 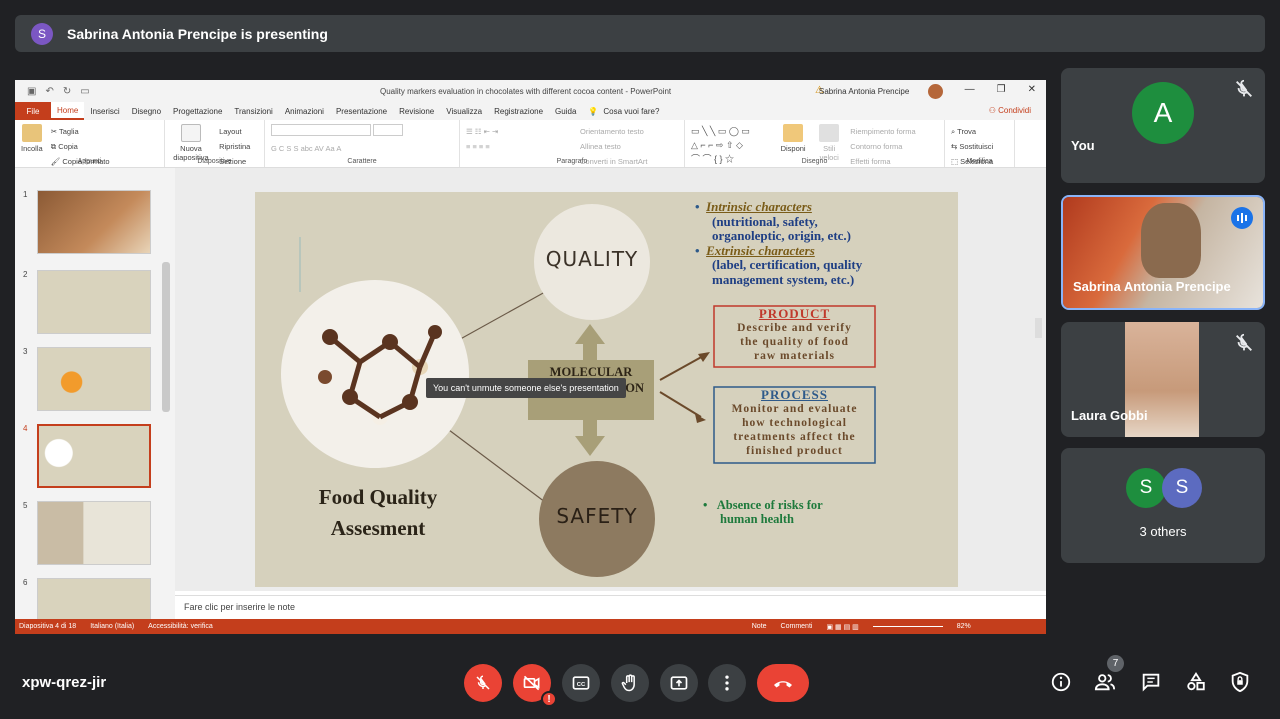 I want to click on camera-toggle-button: !, so click(x=535, y=685).